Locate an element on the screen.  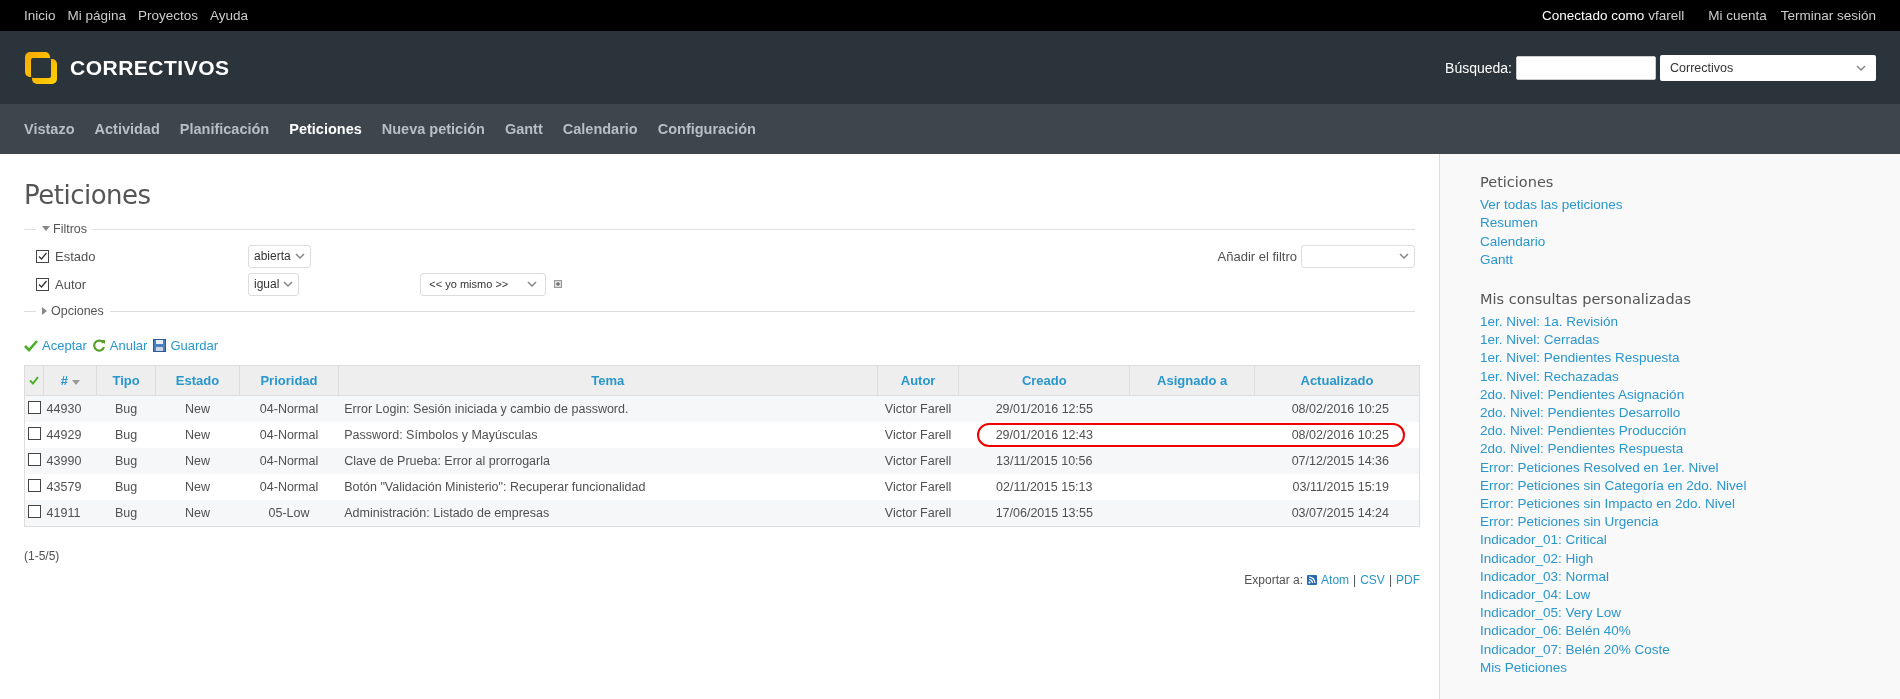
account-menu-link: Mi cuenta is located at coordinates (1737, 16).